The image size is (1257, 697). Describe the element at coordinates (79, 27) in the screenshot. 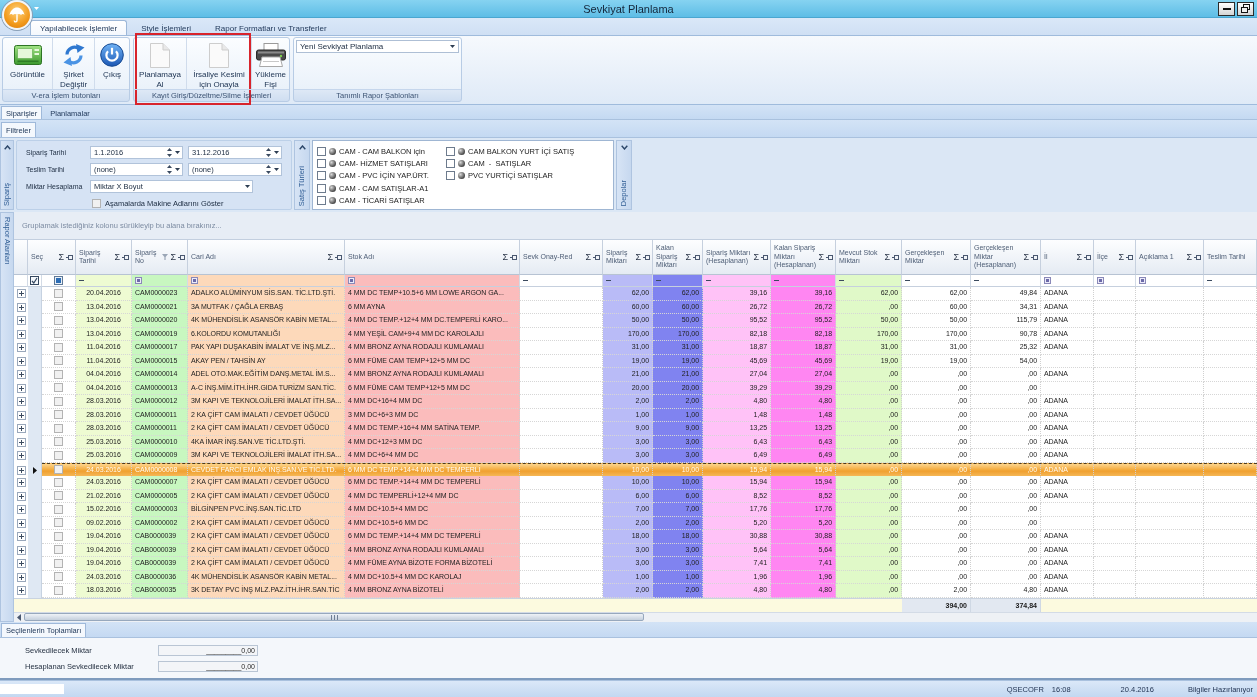

I see `ribbon-tab: Yapılabilecek İşlemler` at that location.